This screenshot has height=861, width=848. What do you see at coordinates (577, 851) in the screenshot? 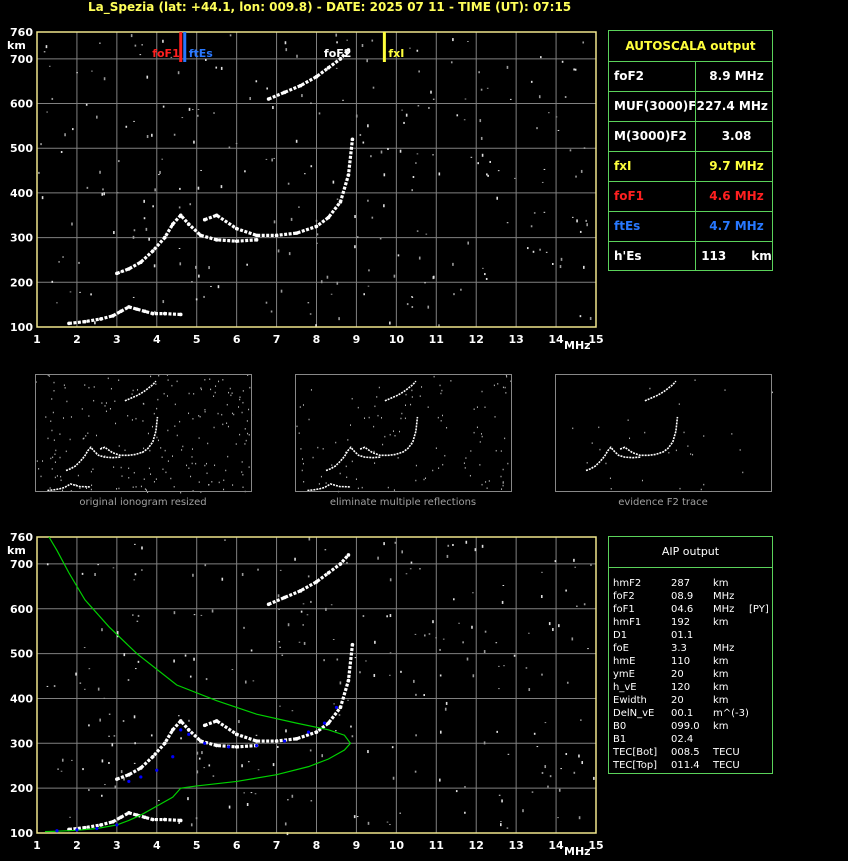
I see `x-axis-label: MHz` at bounding box center [577, 851].